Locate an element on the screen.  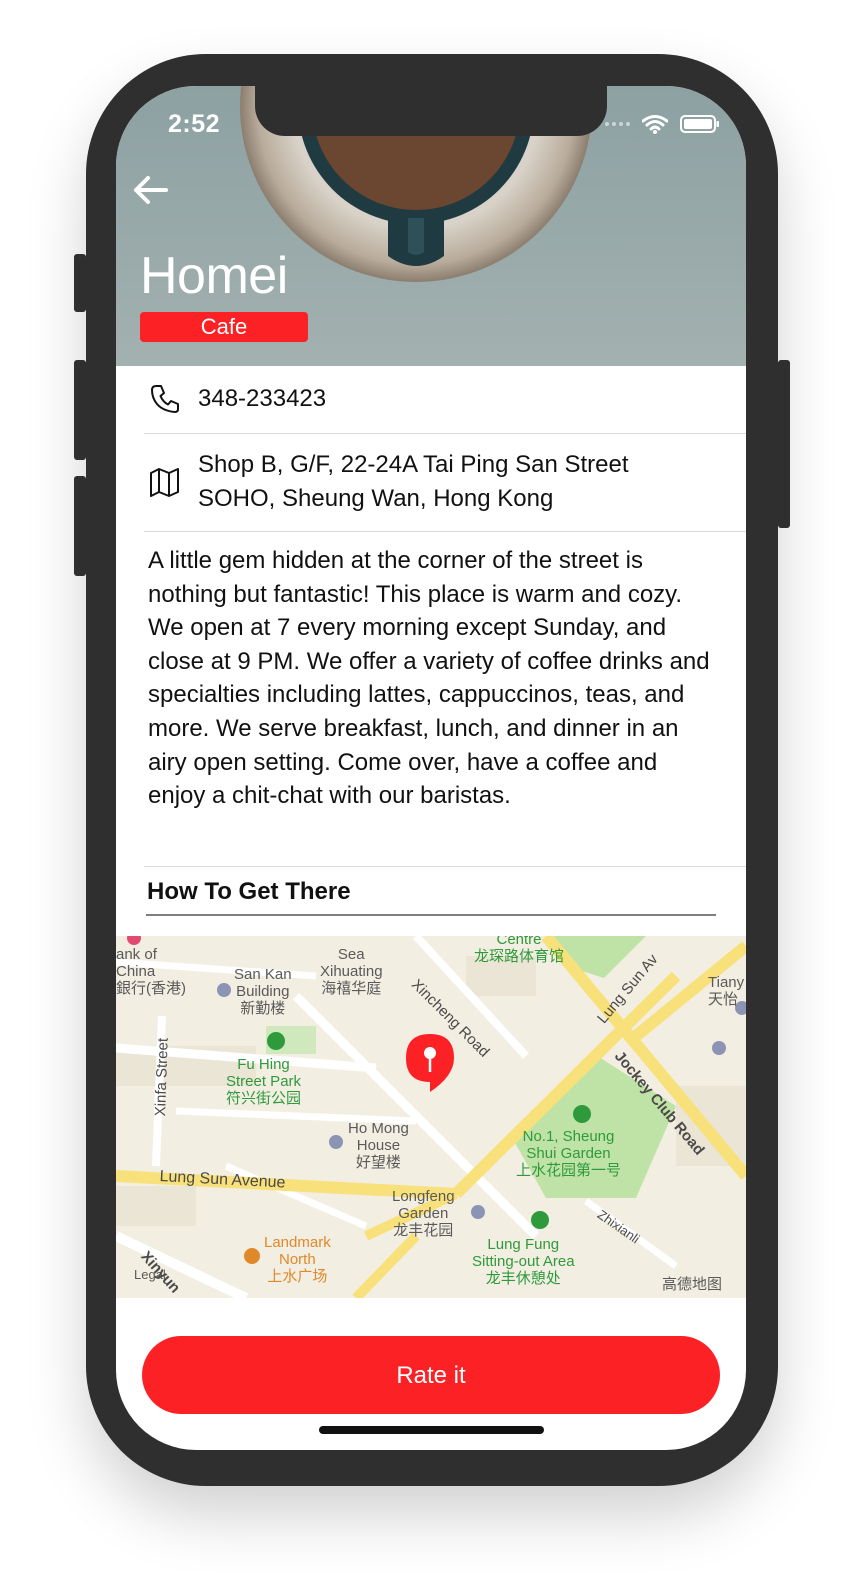
volume-up-button is located at coordinates (80, 410).